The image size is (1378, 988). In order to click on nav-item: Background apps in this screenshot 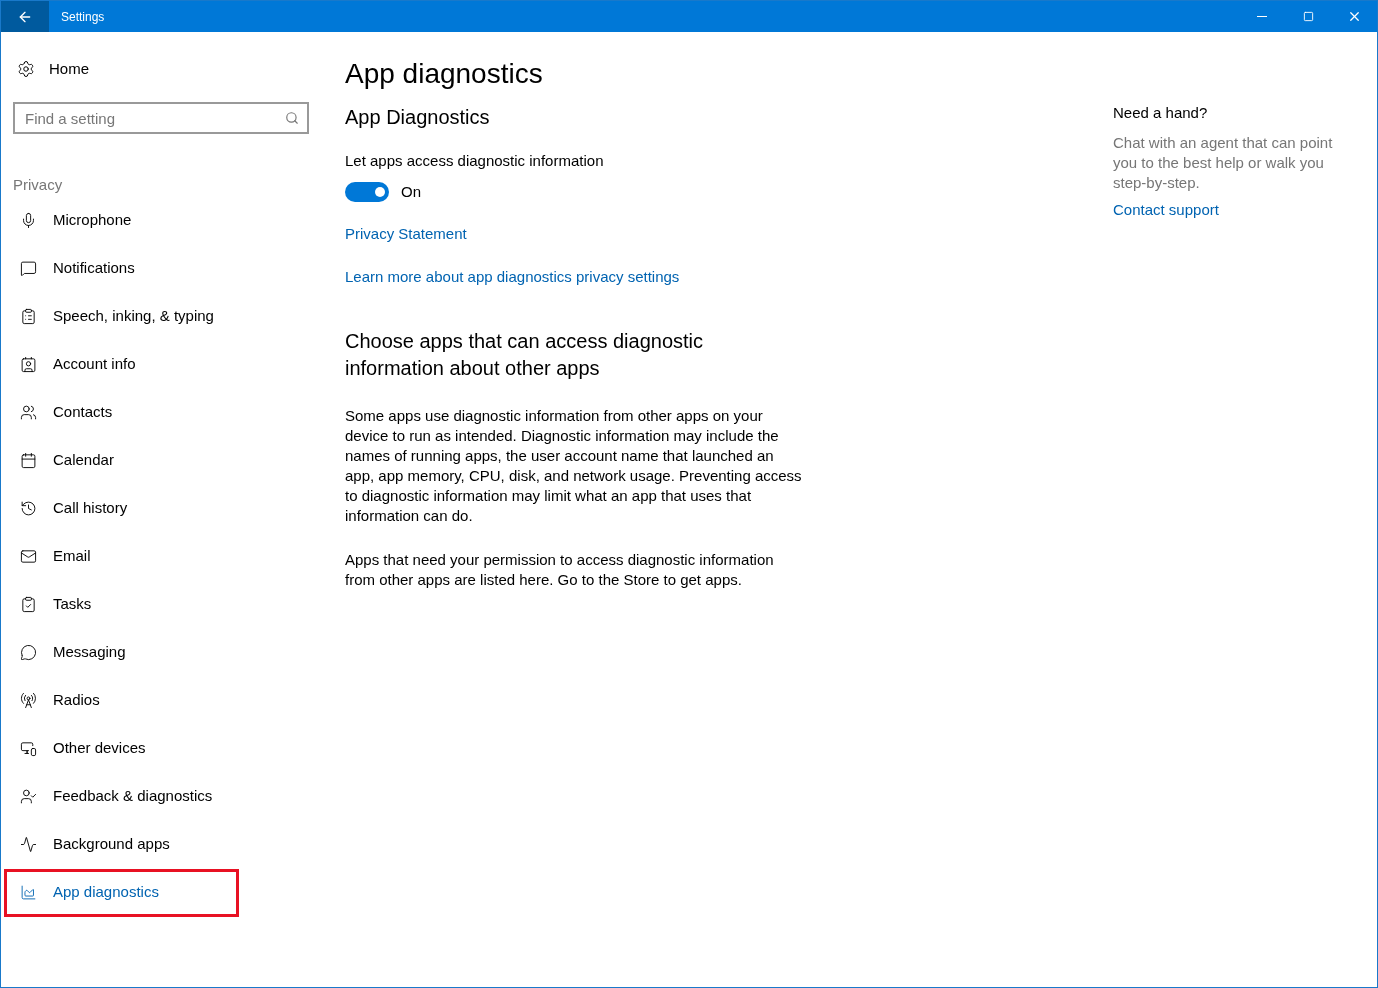, I will do `click(121, 844)`.